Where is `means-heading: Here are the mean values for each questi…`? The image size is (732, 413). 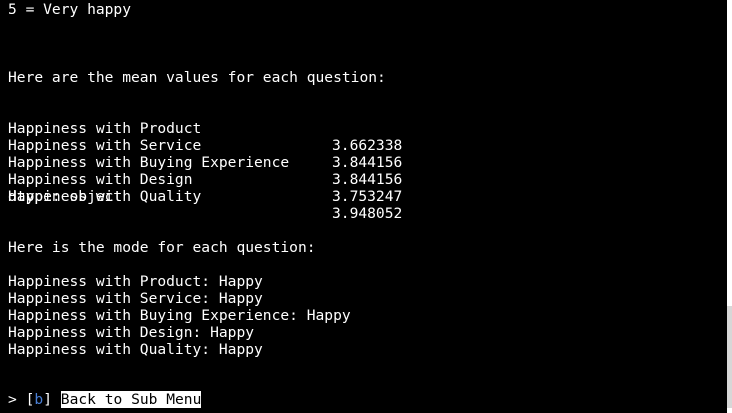
means-heading: Here are the mean values for each questi… is located at coordinates (197, 77).